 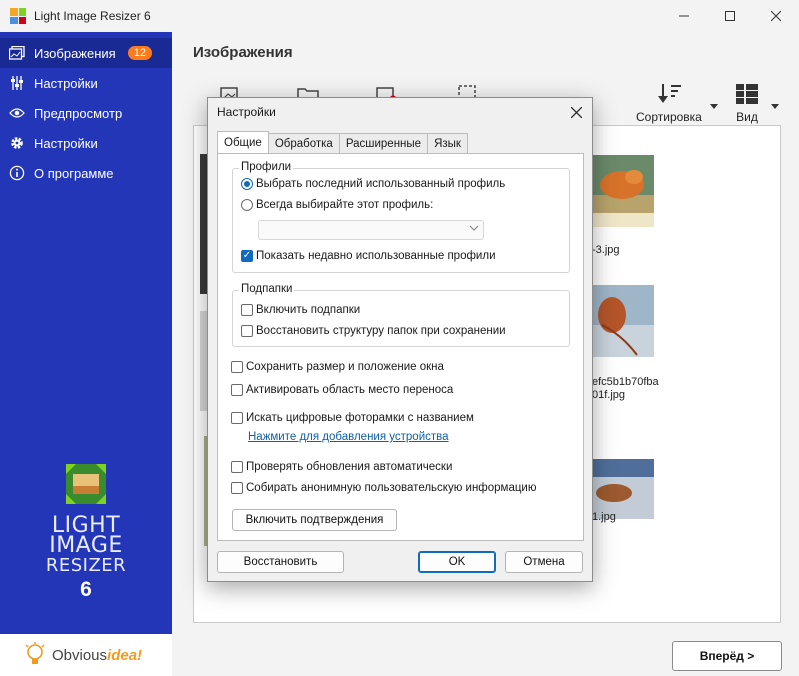 I want to click on sidebar-item-preview: Предпросмотр, so click(x=86, y=113).